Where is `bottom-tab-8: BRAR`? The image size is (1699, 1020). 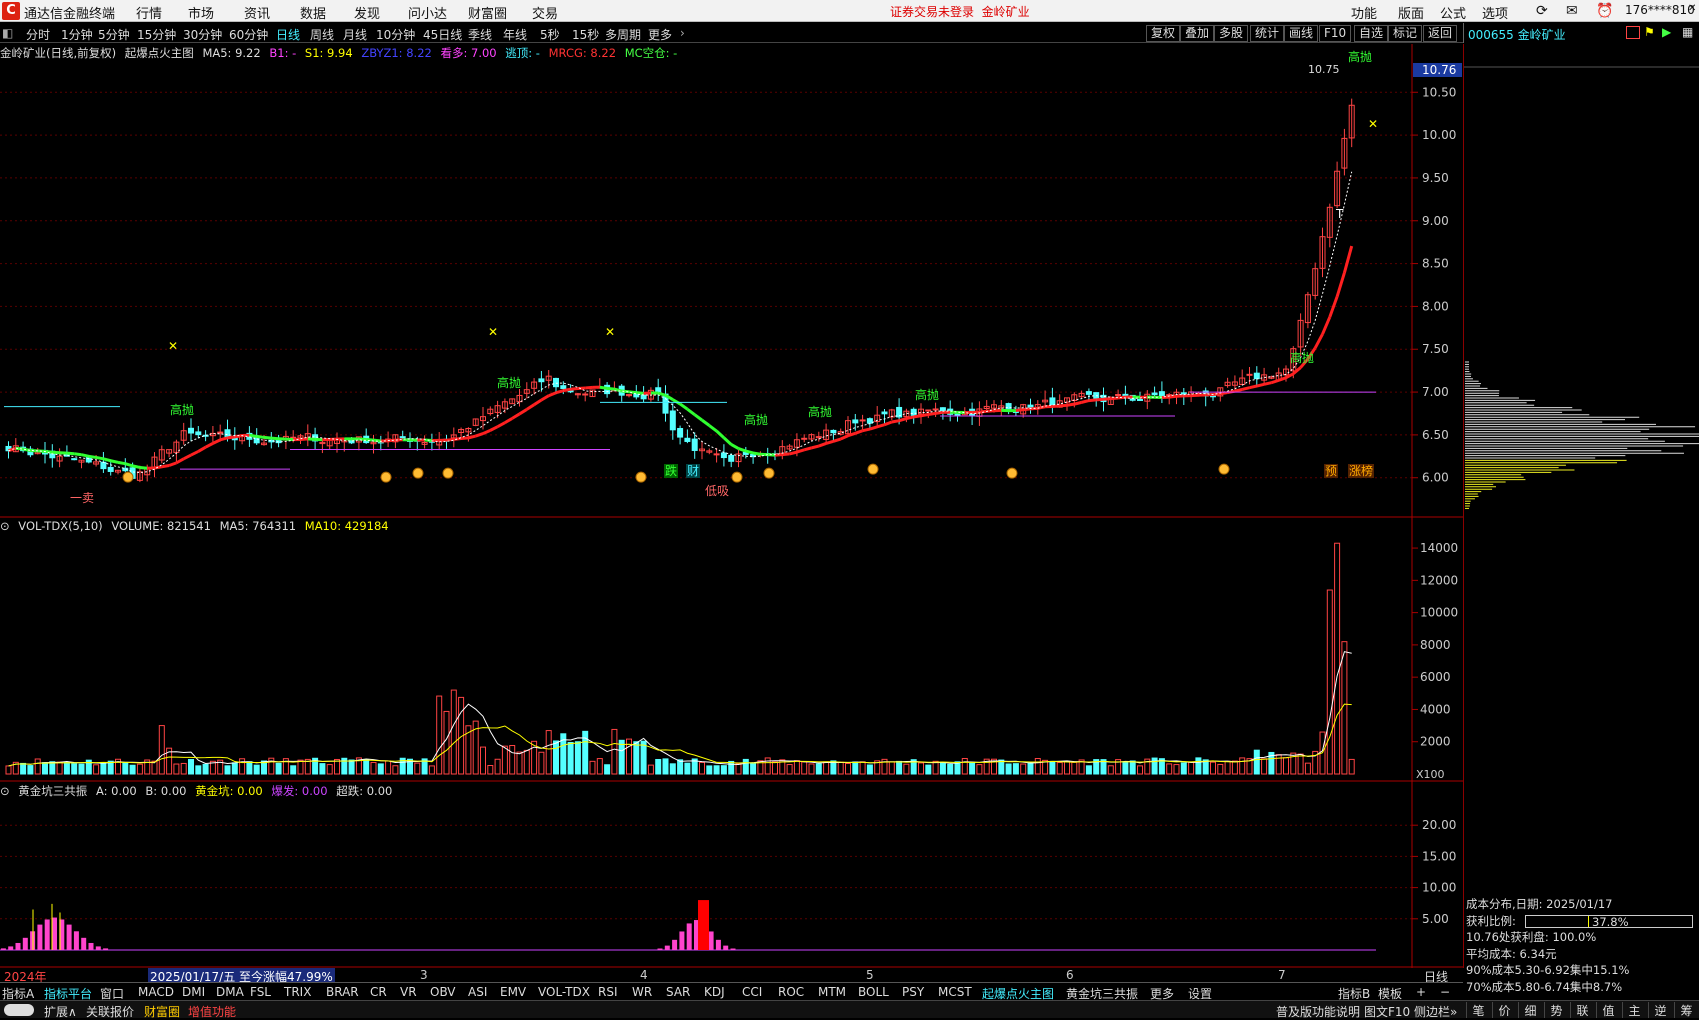 bottom-tab-8: BRAR is located at coordinates (342, 992).